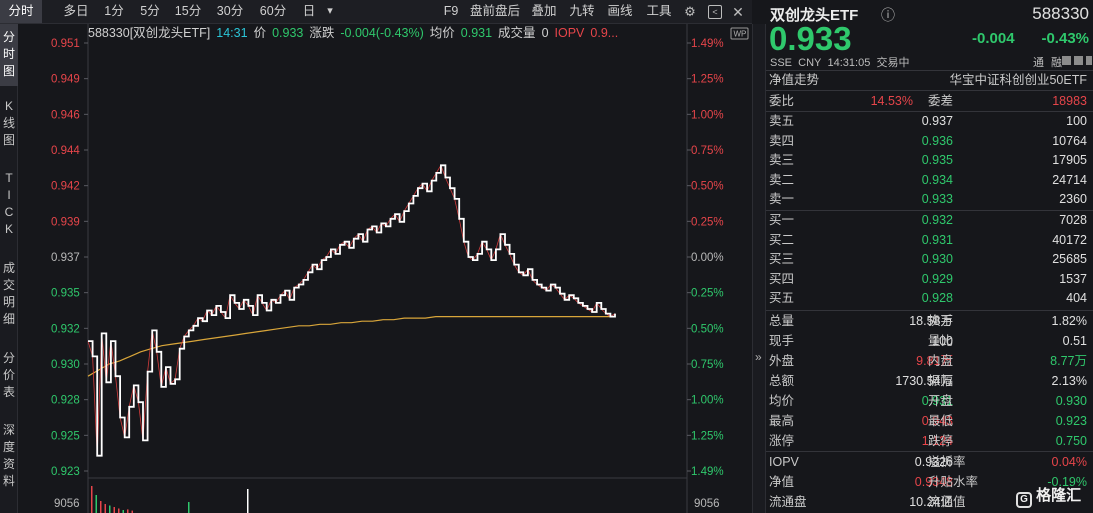 This screenshot has width=1093, height=513. What do you see at coordinates (849, 63) in the screenshot?
I see `quote-time: 14:31:05` at bounding box center [849, 63].